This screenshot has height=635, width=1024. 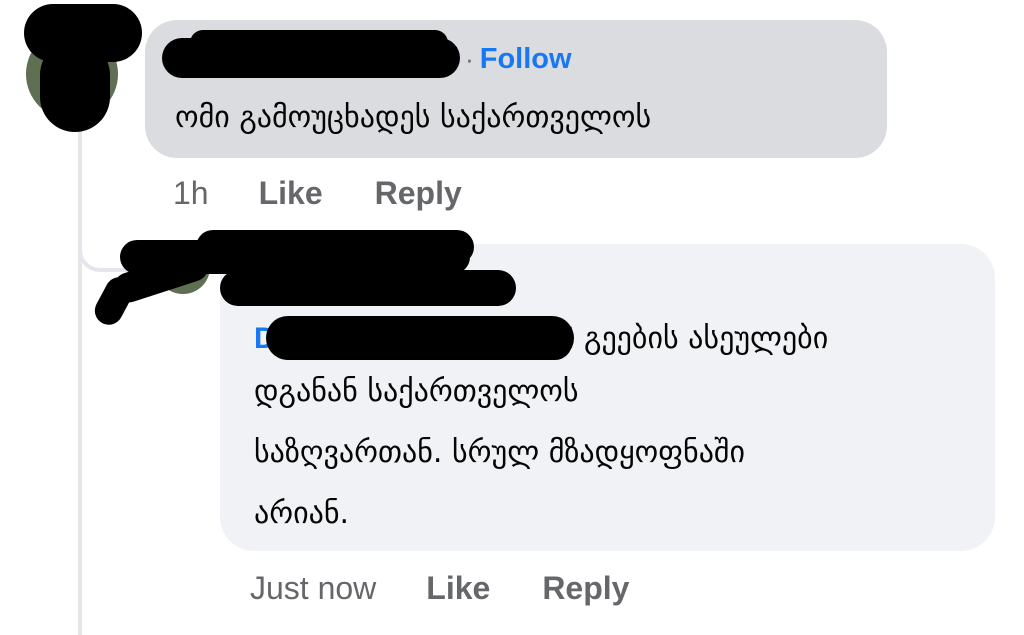 What do you see at coordinates (80, 365) in the screenshot?
I see `thread-line` at bounding box center [80, 365].